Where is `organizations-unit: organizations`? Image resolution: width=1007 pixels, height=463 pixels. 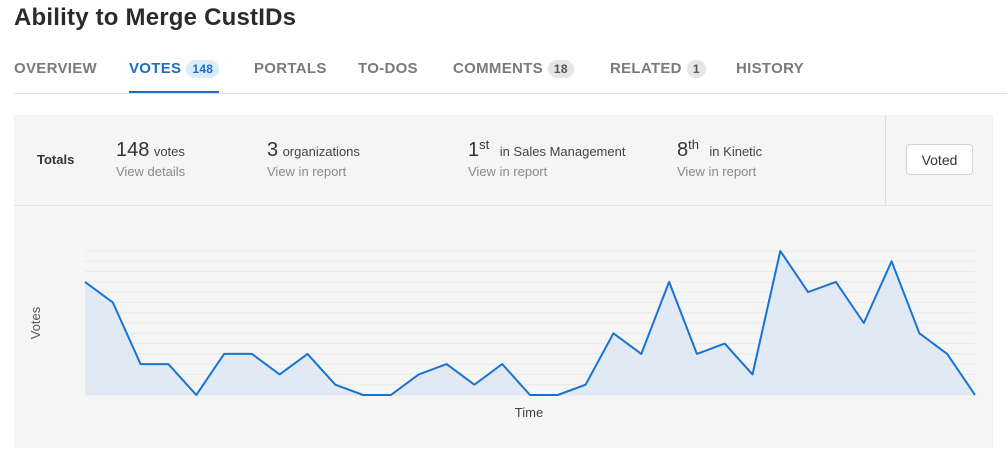
organizations-unit: organizations is located at coordinates (321, 151).